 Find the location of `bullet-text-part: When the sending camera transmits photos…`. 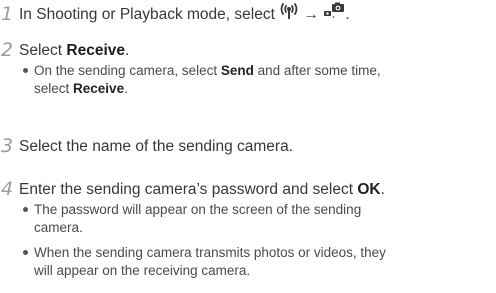

bullet-text-part: When the sending camera transmits photos… is located at coordinates (210, 252).